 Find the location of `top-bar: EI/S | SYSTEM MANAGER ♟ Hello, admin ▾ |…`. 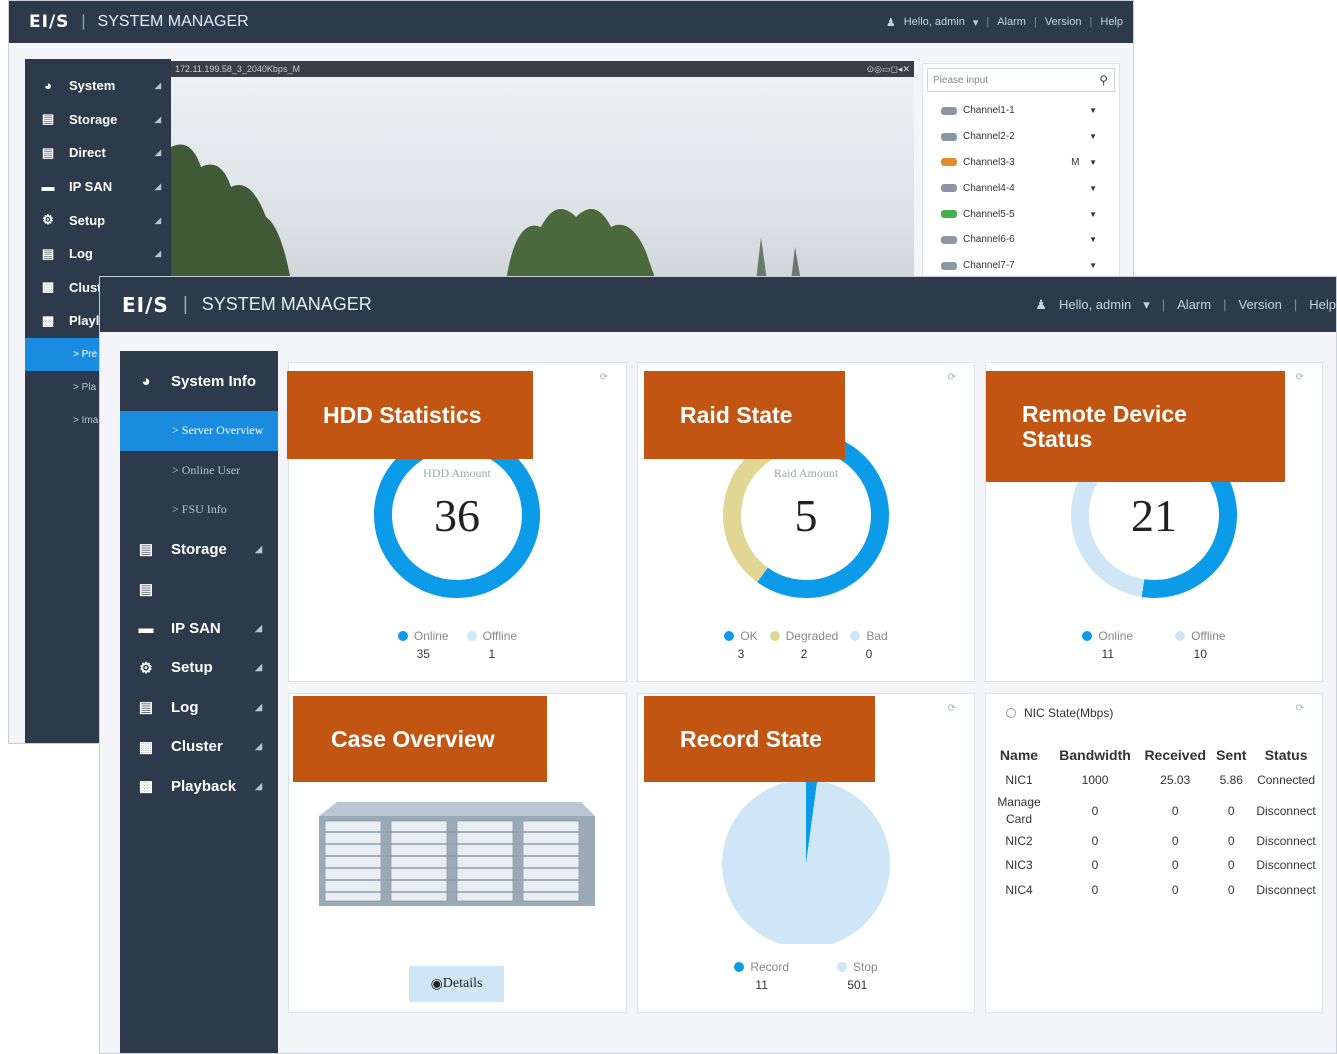

top-bar: EI/S | SYSTEM MANAGER ♟ Hello, admin ▾ |… is located at coordinates (718, 304).